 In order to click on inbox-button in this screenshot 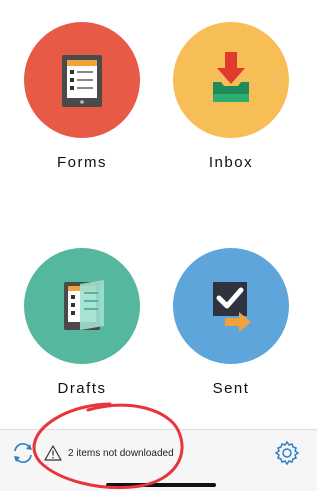, I will do `click(231, 80)`.